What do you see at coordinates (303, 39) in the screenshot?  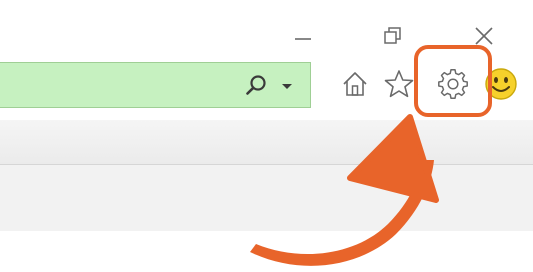 I see `minimize-icon` at bounding box center [303, 39].